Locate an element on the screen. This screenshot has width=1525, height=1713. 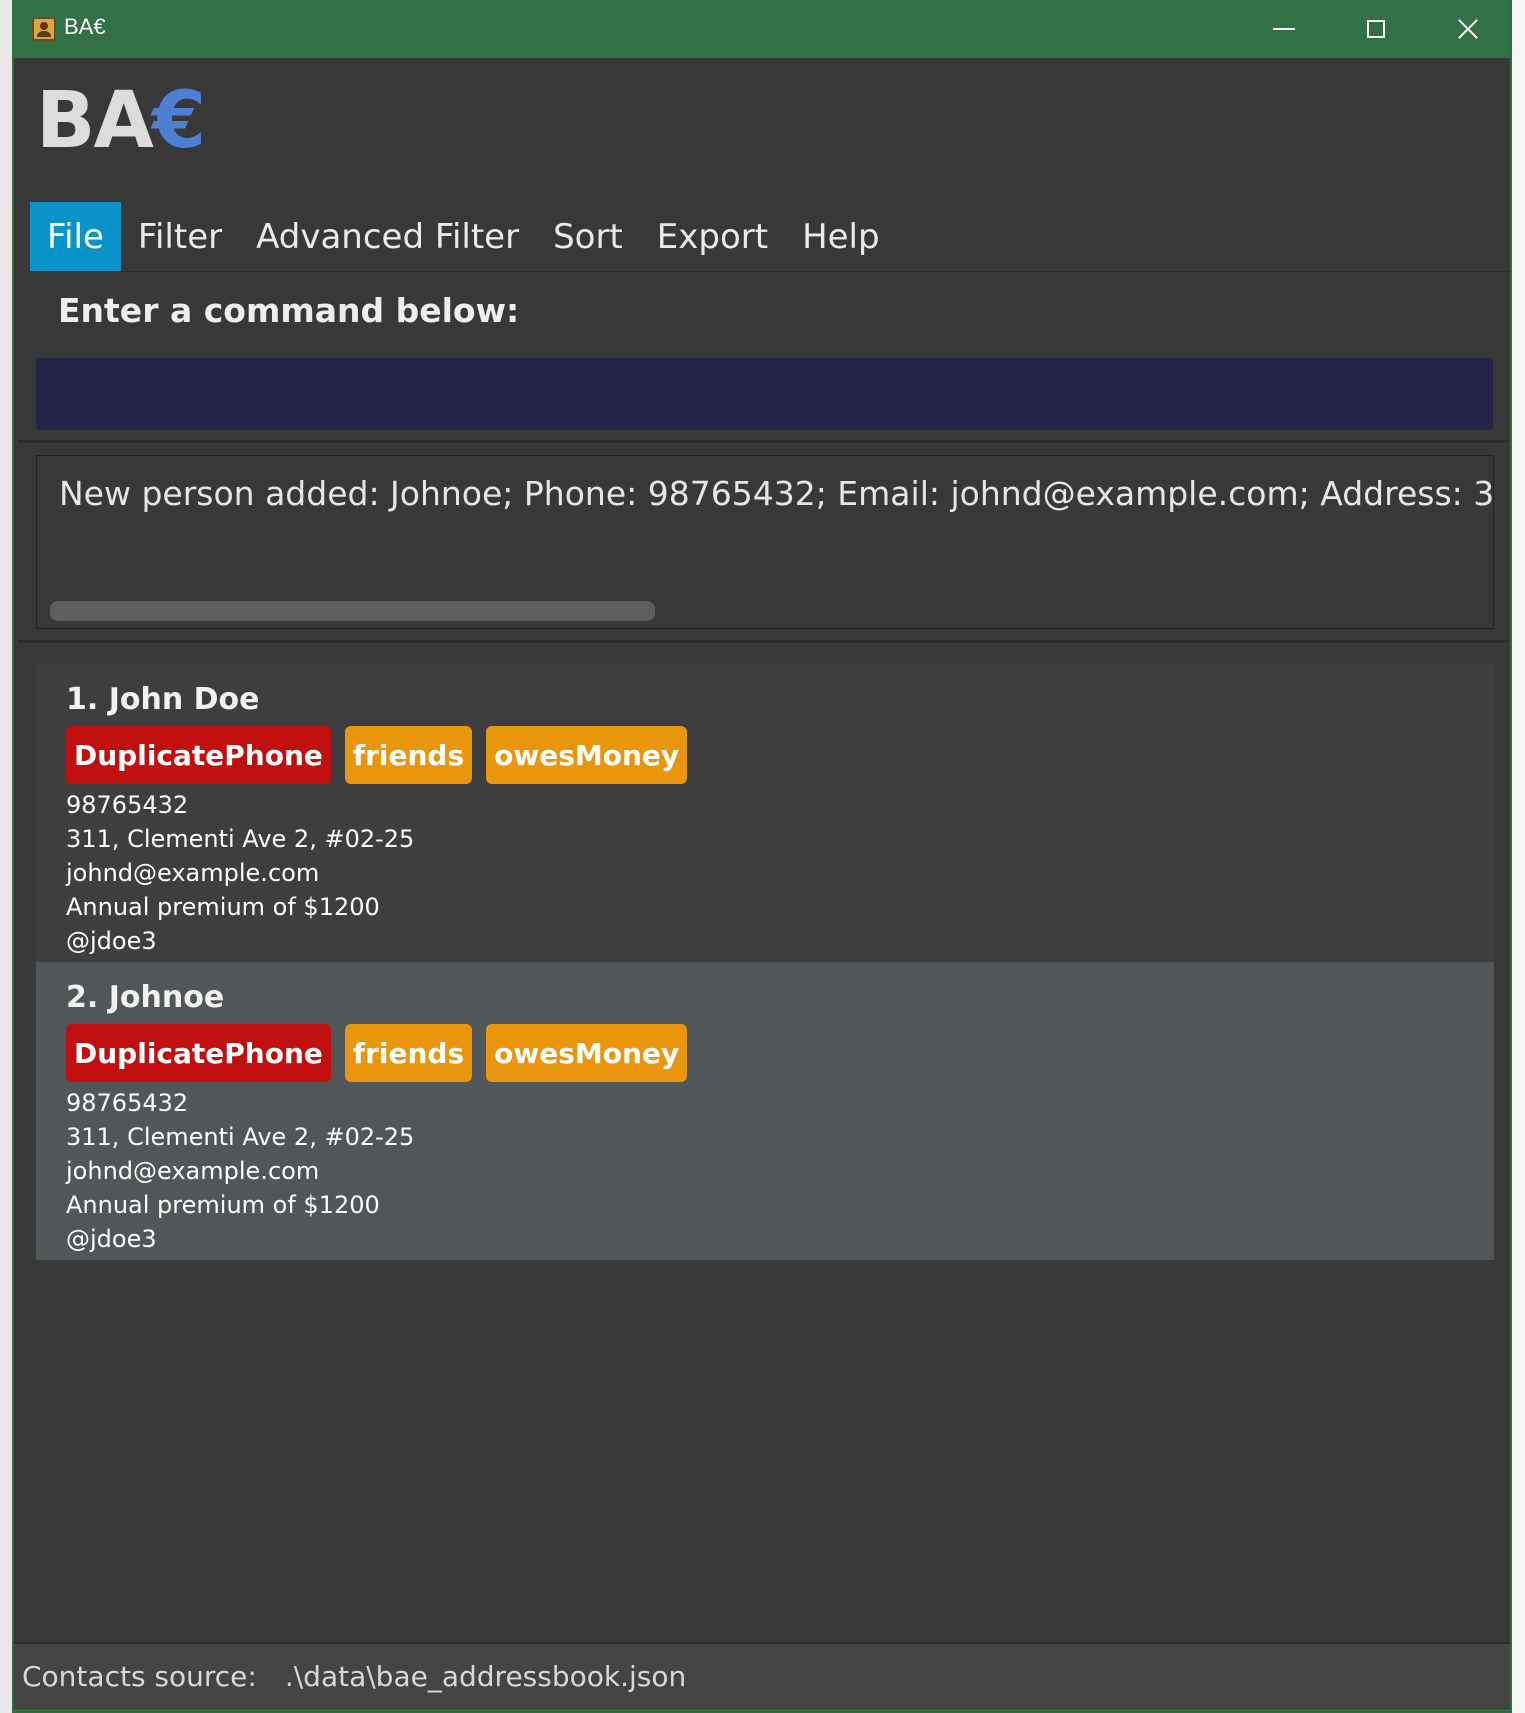
background-window-right is located at coordinates (1518, 856).